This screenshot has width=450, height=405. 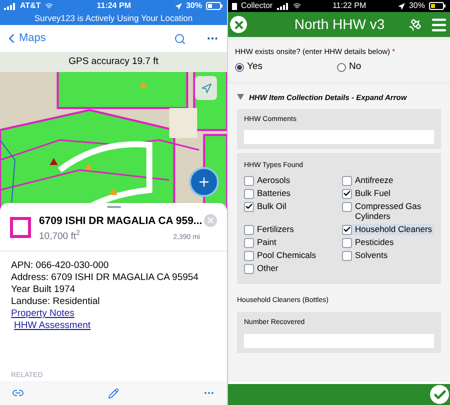 What do you see at coordinates (290, 229) in the screenshot?
I see `checkbox-option: Fertilizers` at bounding box center [290, 229].